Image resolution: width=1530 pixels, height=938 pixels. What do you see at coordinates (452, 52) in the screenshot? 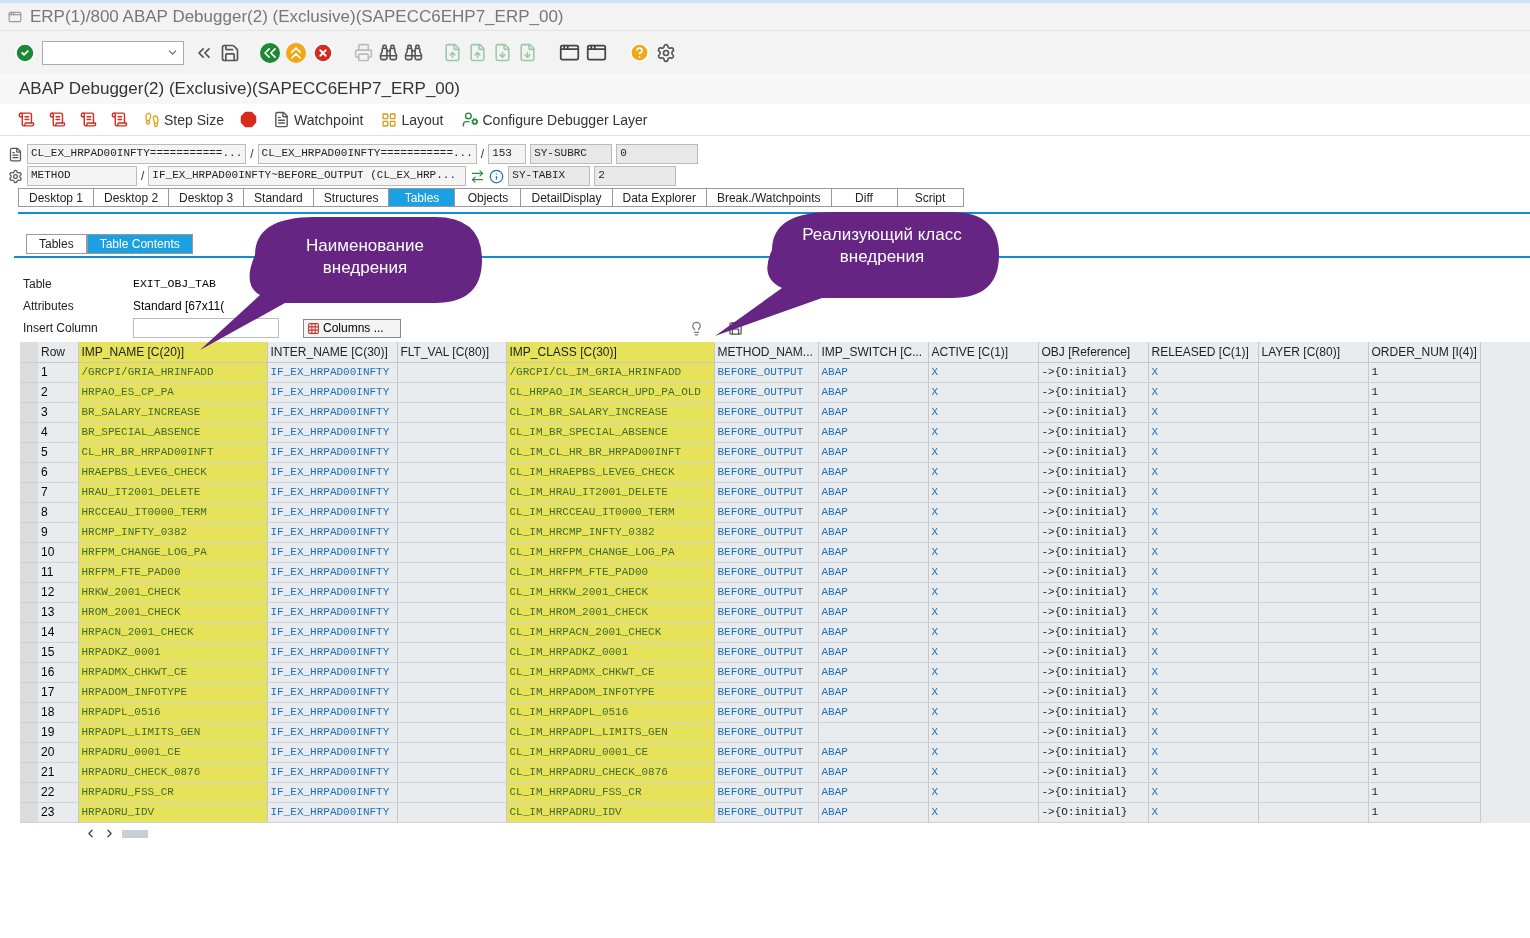
I see `first-page-icon` at bounding box center [452, 52].